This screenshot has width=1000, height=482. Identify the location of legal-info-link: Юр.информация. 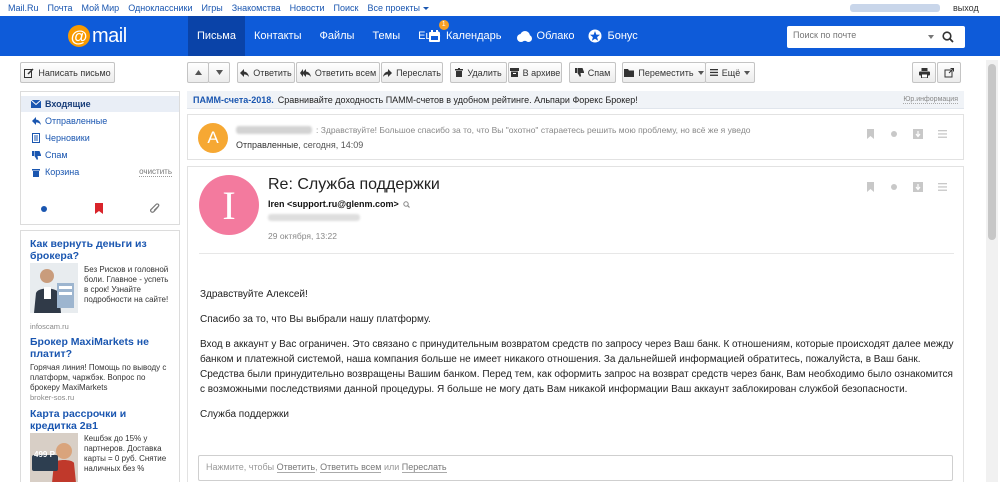
(930, 100).